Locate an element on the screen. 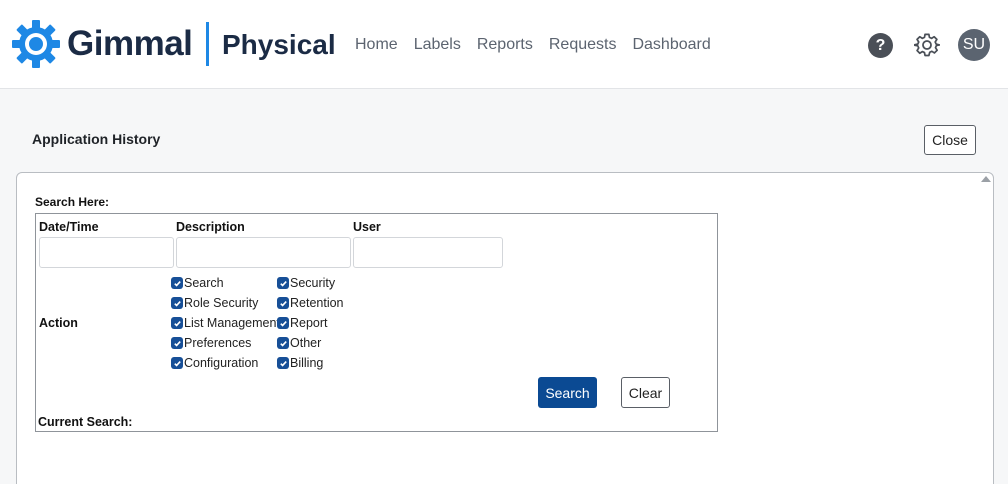 Image resolution: width=1008 pixels, height=484 pixels. product-name: Physical is located at coordinates (279, 44).